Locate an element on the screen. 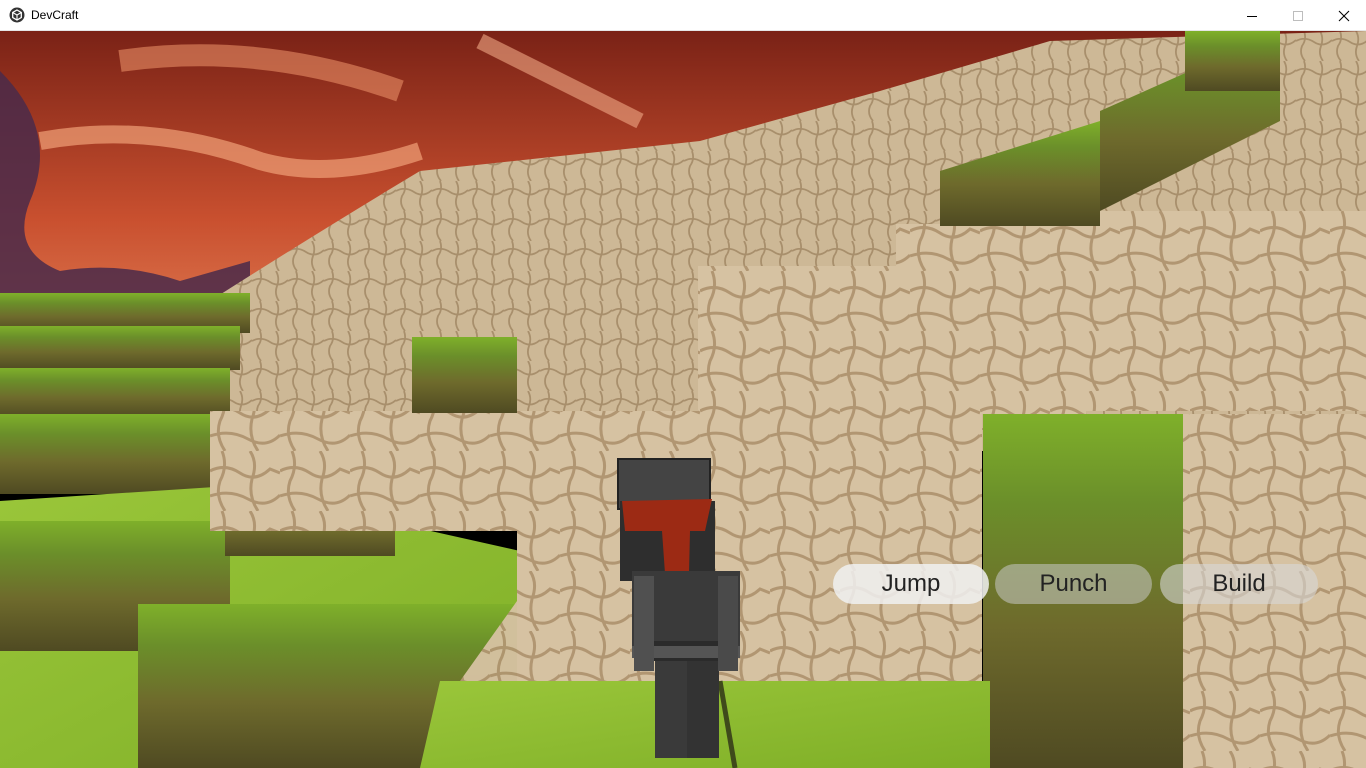  close-icon is located at coordinates (1344, 15).